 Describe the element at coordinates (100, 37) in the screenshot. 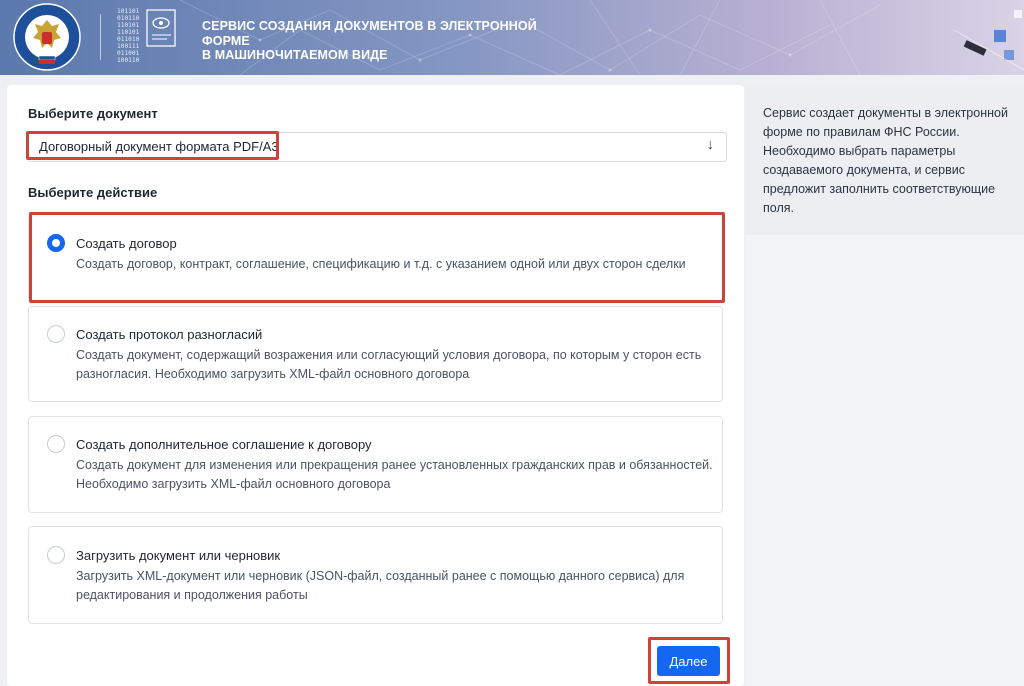

I see `header-divider` at that location.